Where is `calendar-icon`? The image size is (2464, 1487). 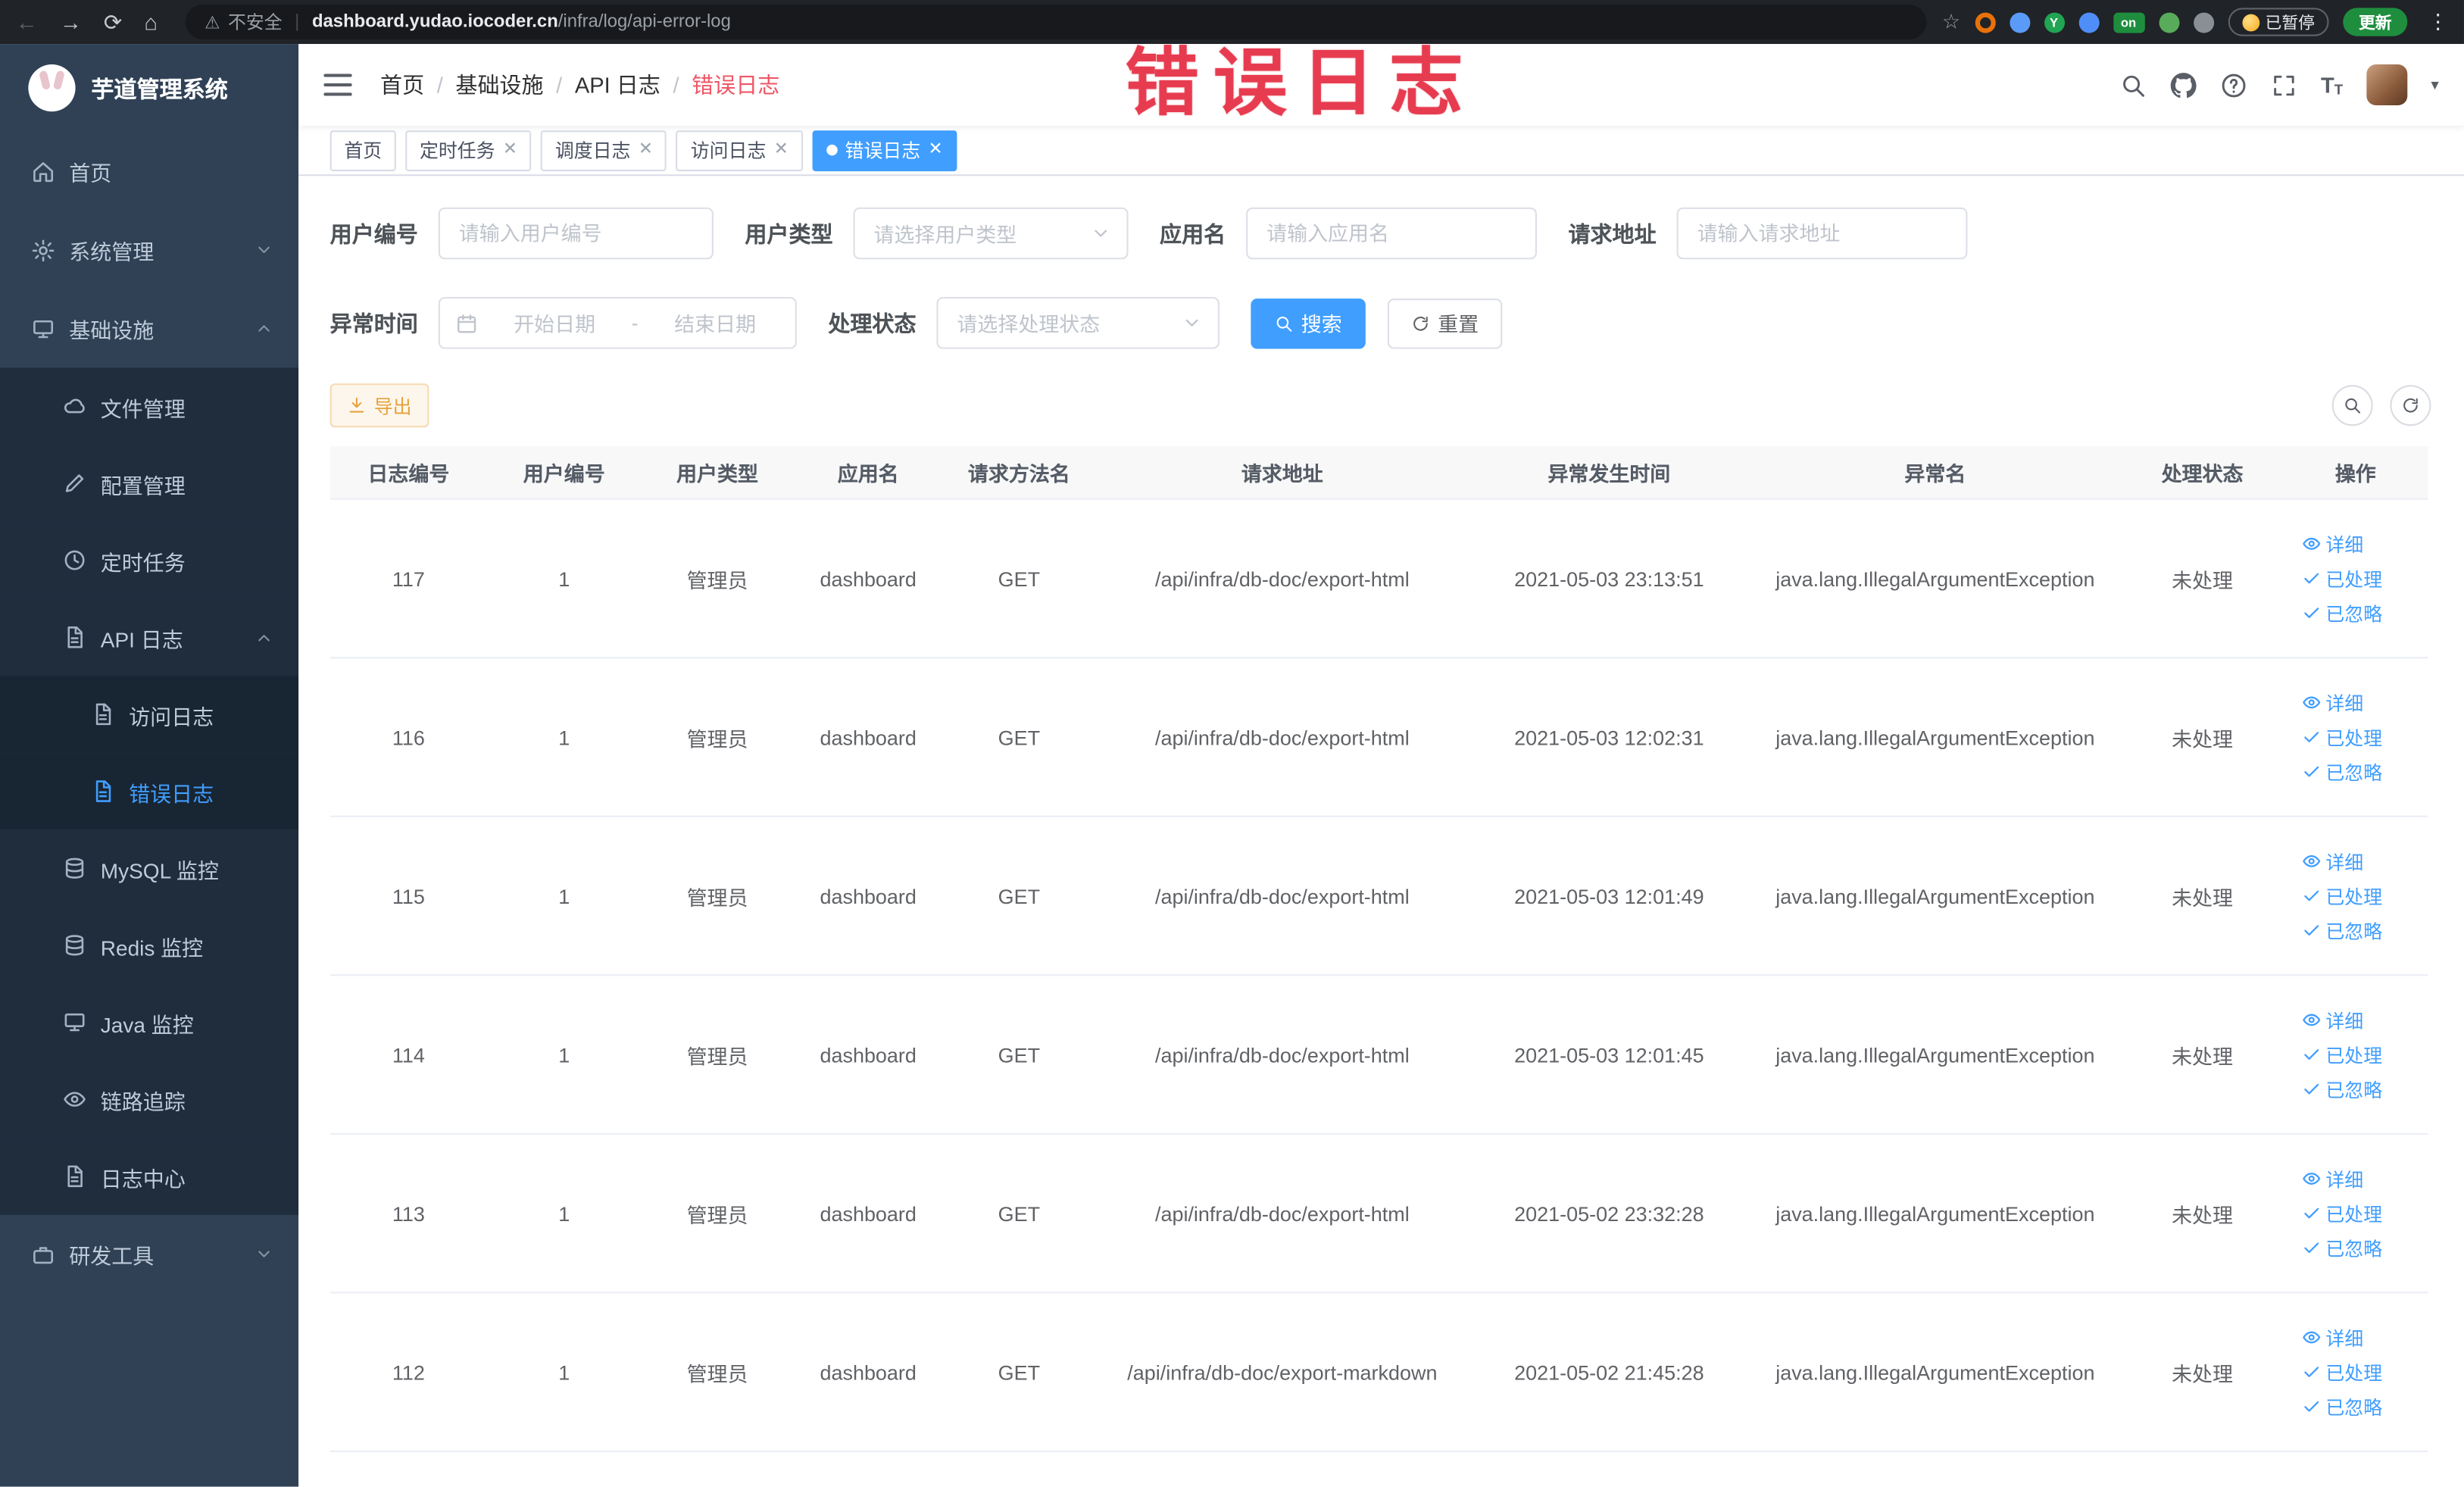 calendar-icon is located at coordinates (467, 323).